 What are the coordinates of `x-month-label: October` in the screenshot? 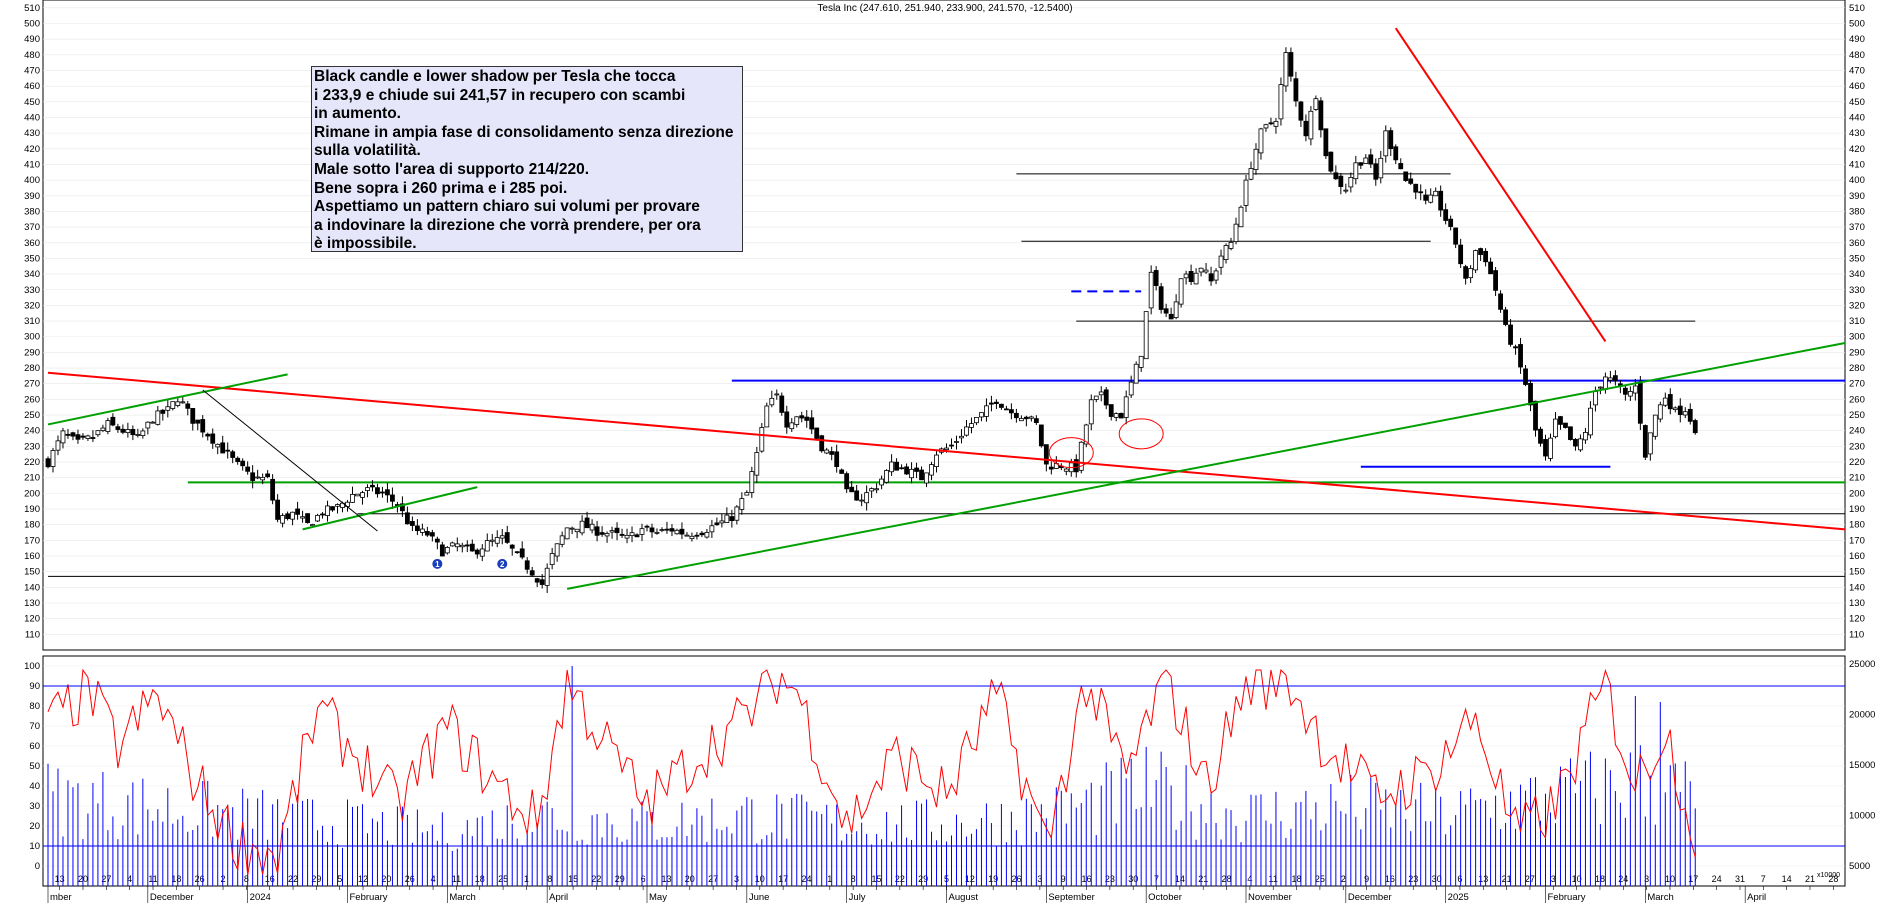 It's located at (1165, 897).